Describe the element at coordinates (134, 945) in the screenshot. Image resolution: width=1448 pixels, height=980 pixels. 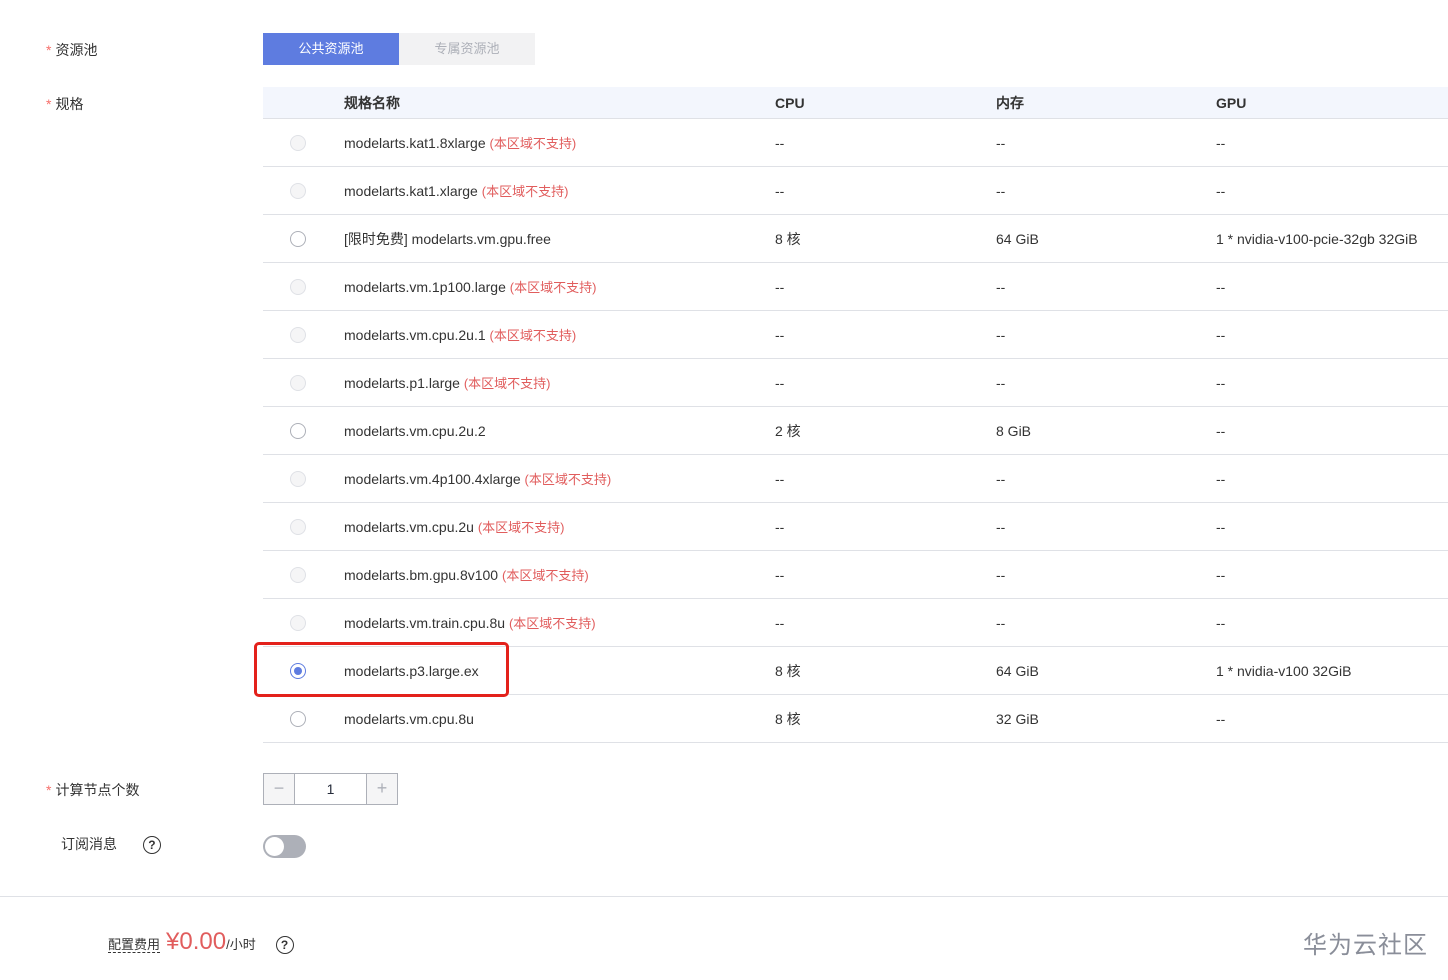
I see `fee-label: 配置费用` at that location.